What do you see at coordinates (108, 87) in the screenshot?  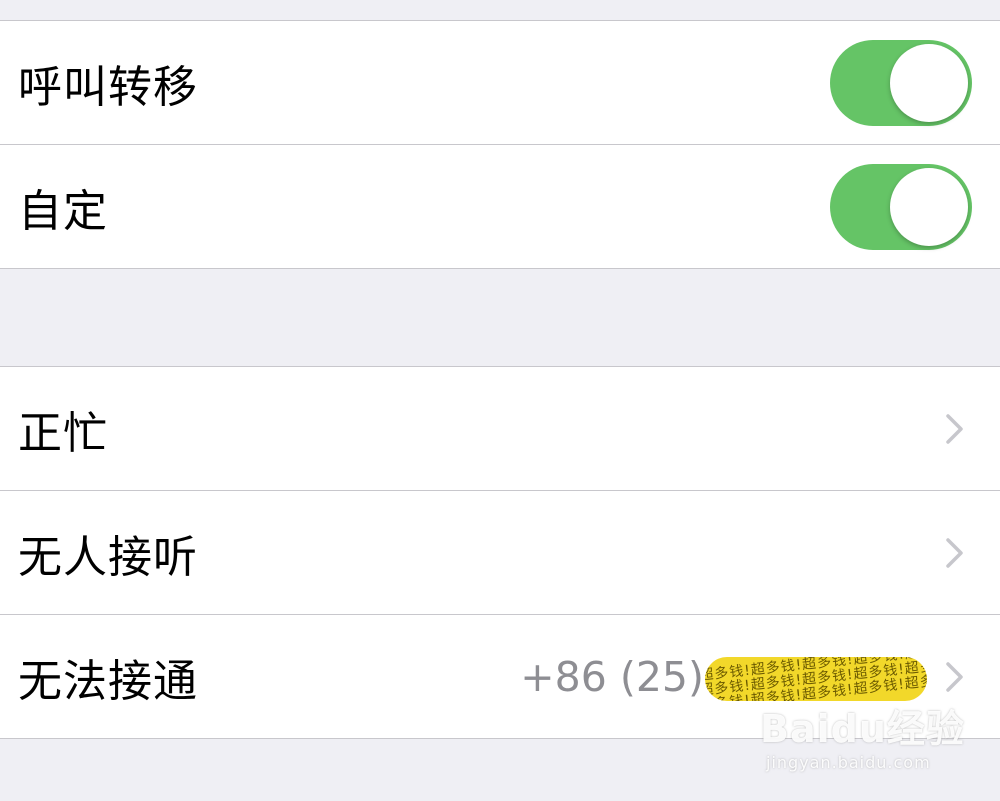 I see `call-forwarding-label: 呼叫转移` at bounding box center [108, 87].